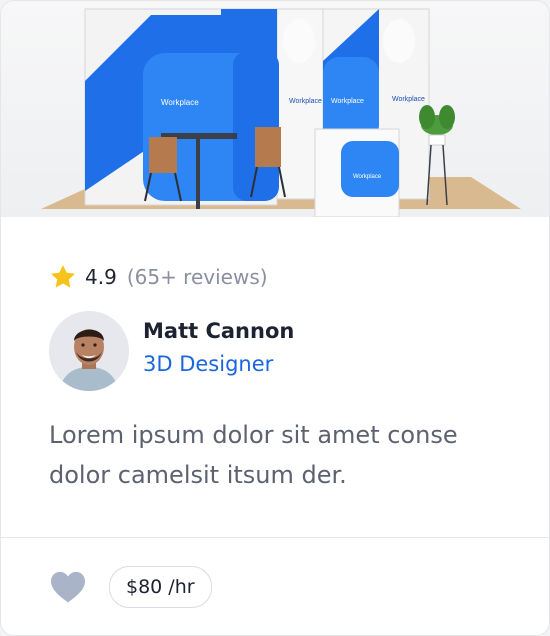 Image resolution: width=550 pixels, height=636 pixels. Describe the element at coordinates (408, 99) in the screenshot. I see `booth-label-4: Workplace` at that location.